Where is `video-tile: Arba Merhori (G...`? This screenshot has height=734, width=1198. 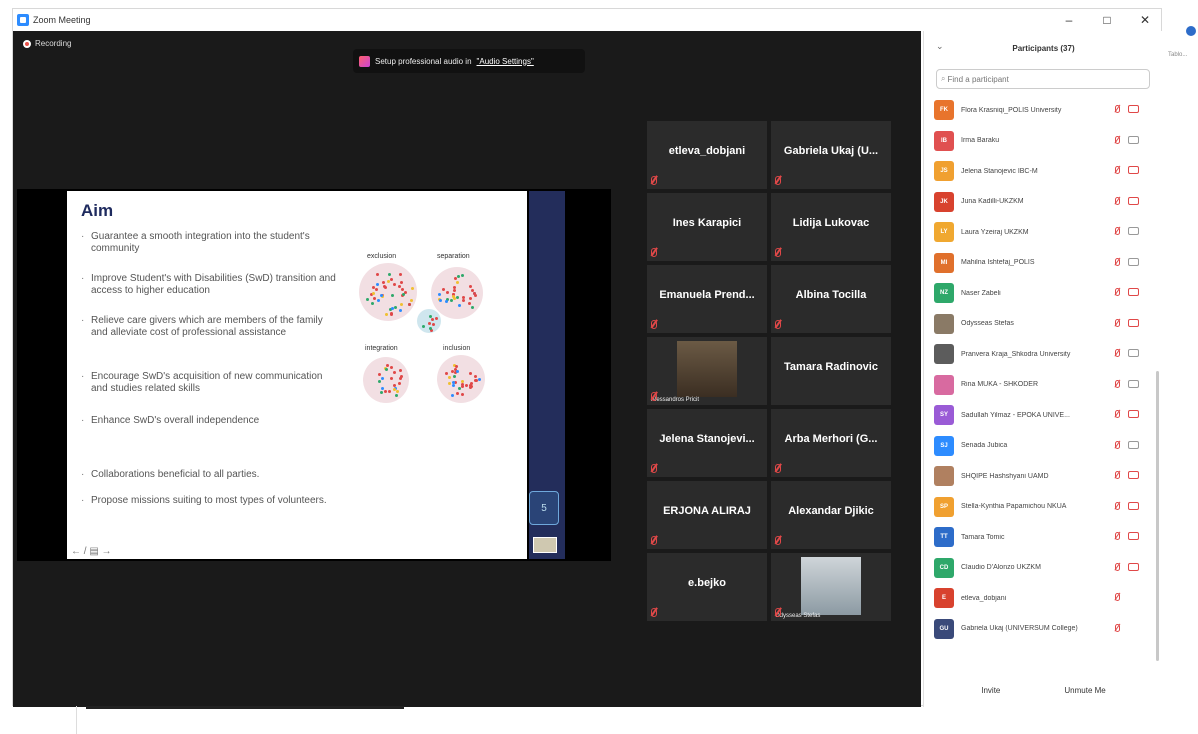 video-tile: Arba Merhori (G... is located at coordinates (831, 443).